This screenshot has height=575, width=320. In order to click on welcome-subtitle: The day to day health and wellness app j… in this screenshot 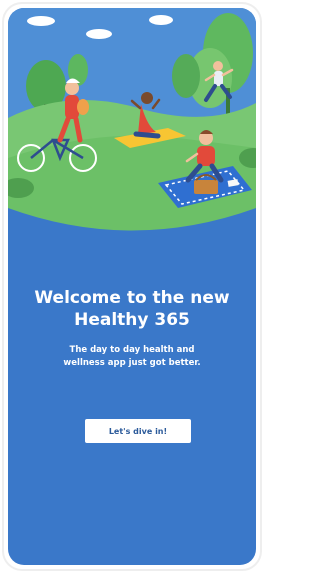, I will do `click(132, 357)`.